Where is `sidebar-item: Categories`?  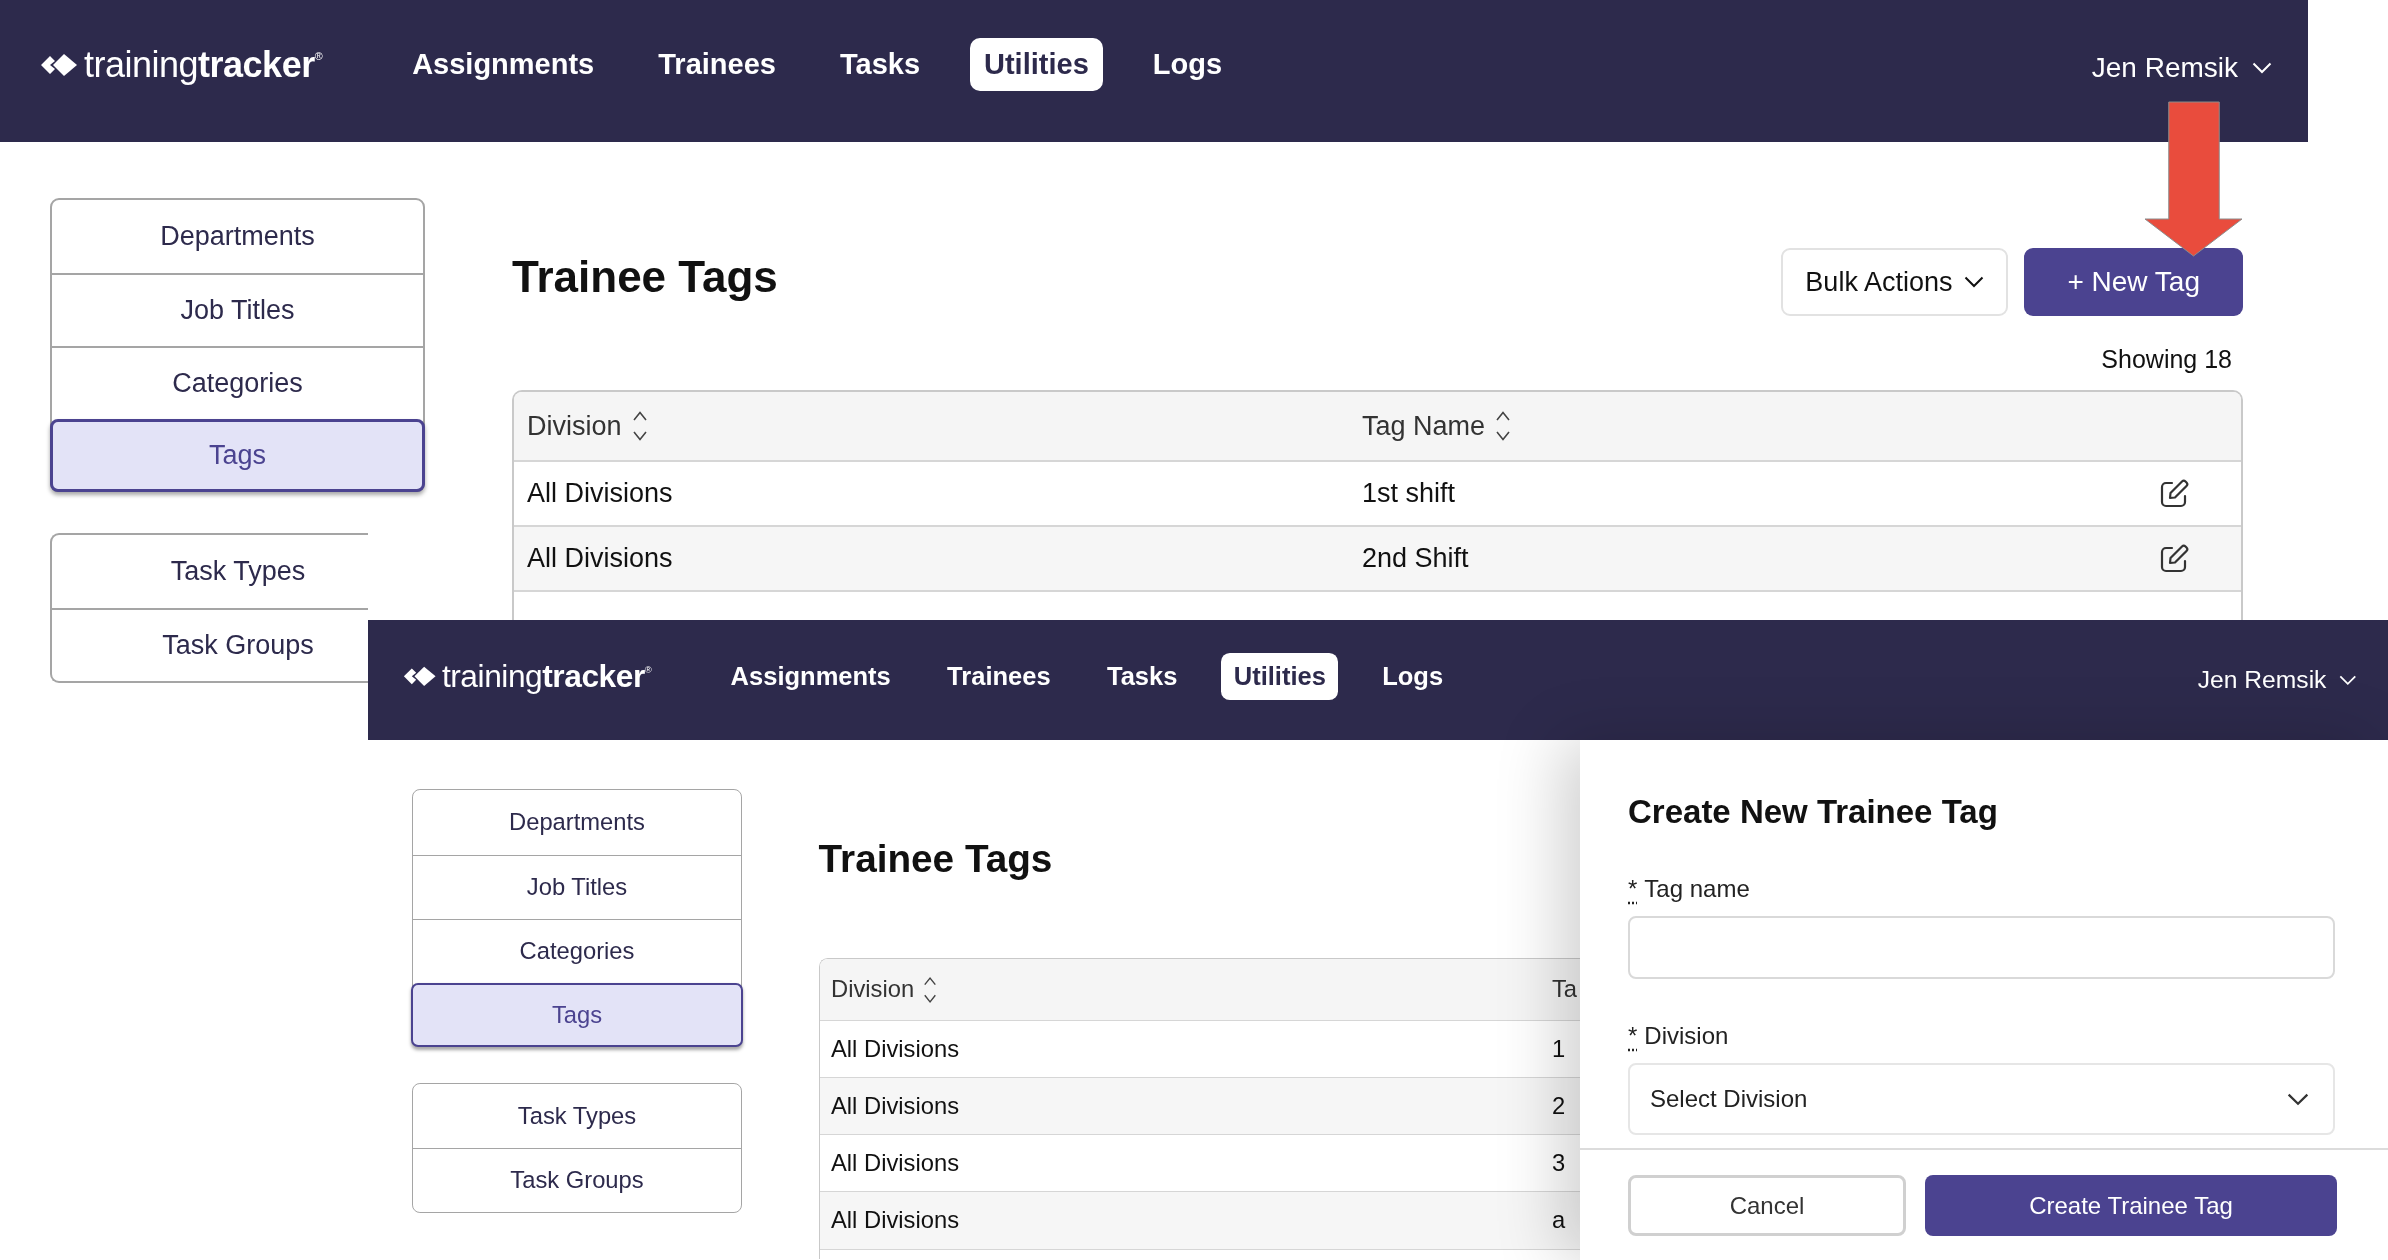 sidebar-item: Categories is located at coordinates (577, 950).